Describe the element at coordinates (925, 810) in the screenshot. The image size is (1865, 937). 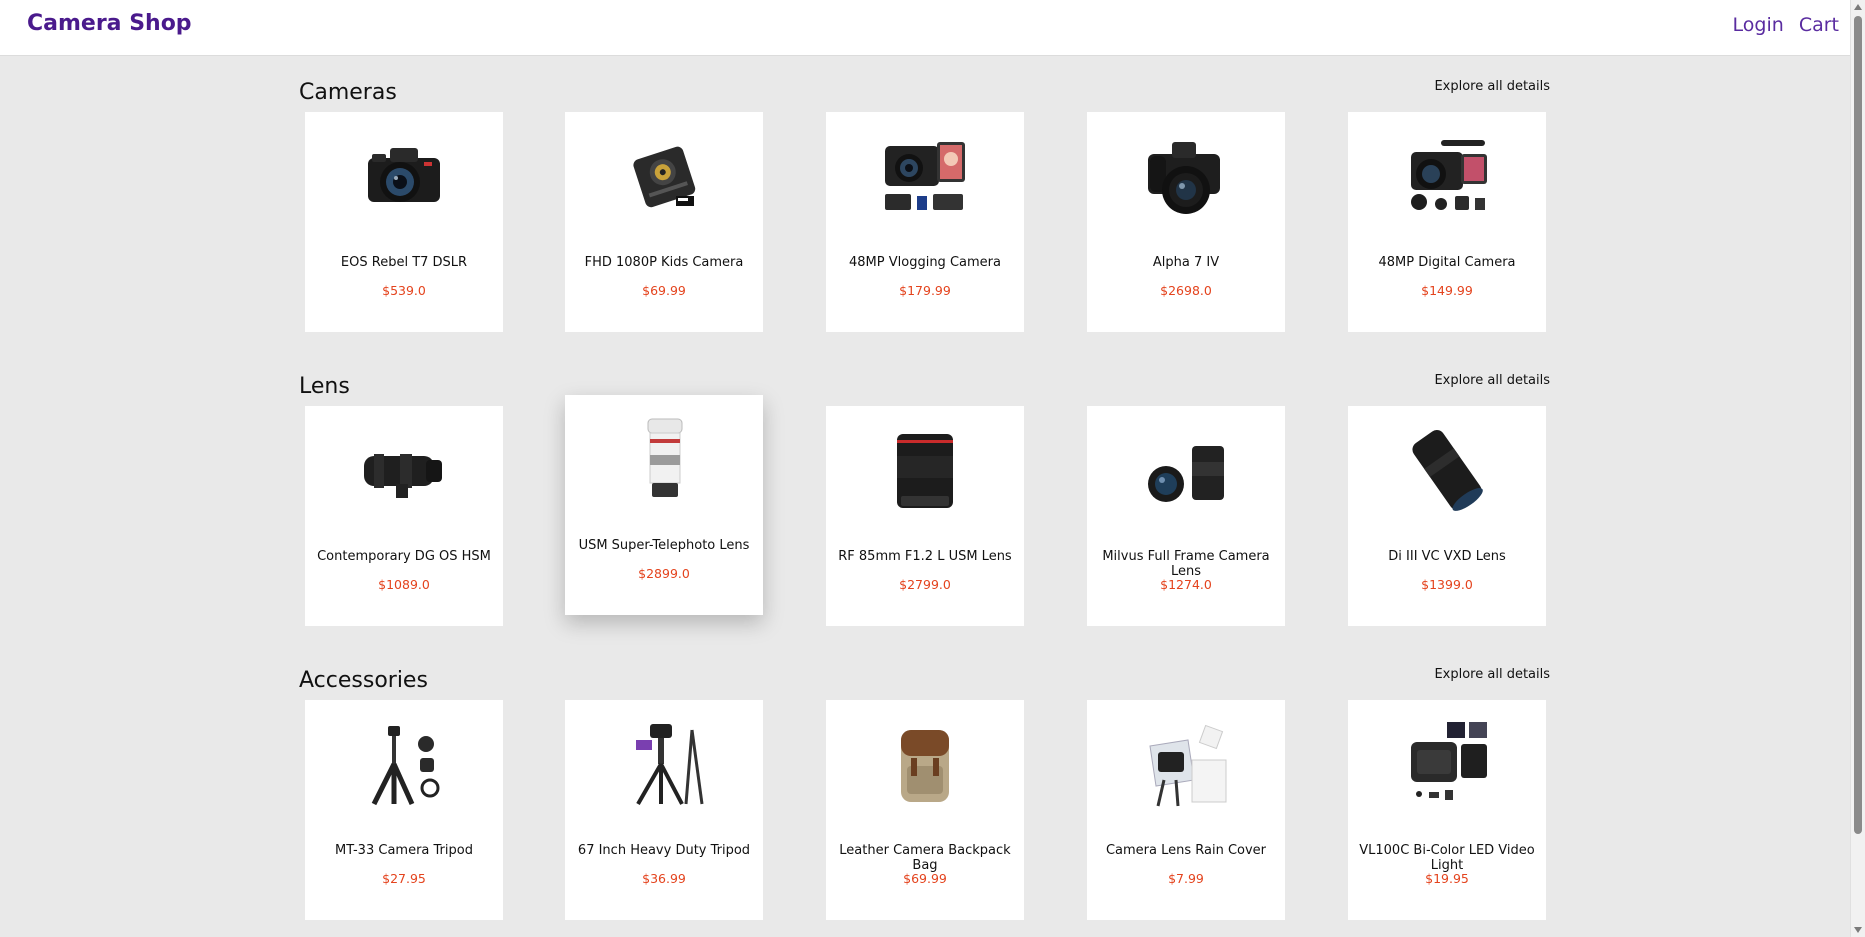
I see `product-card: Leather Camera Backpack Bag $69.99` at that location.